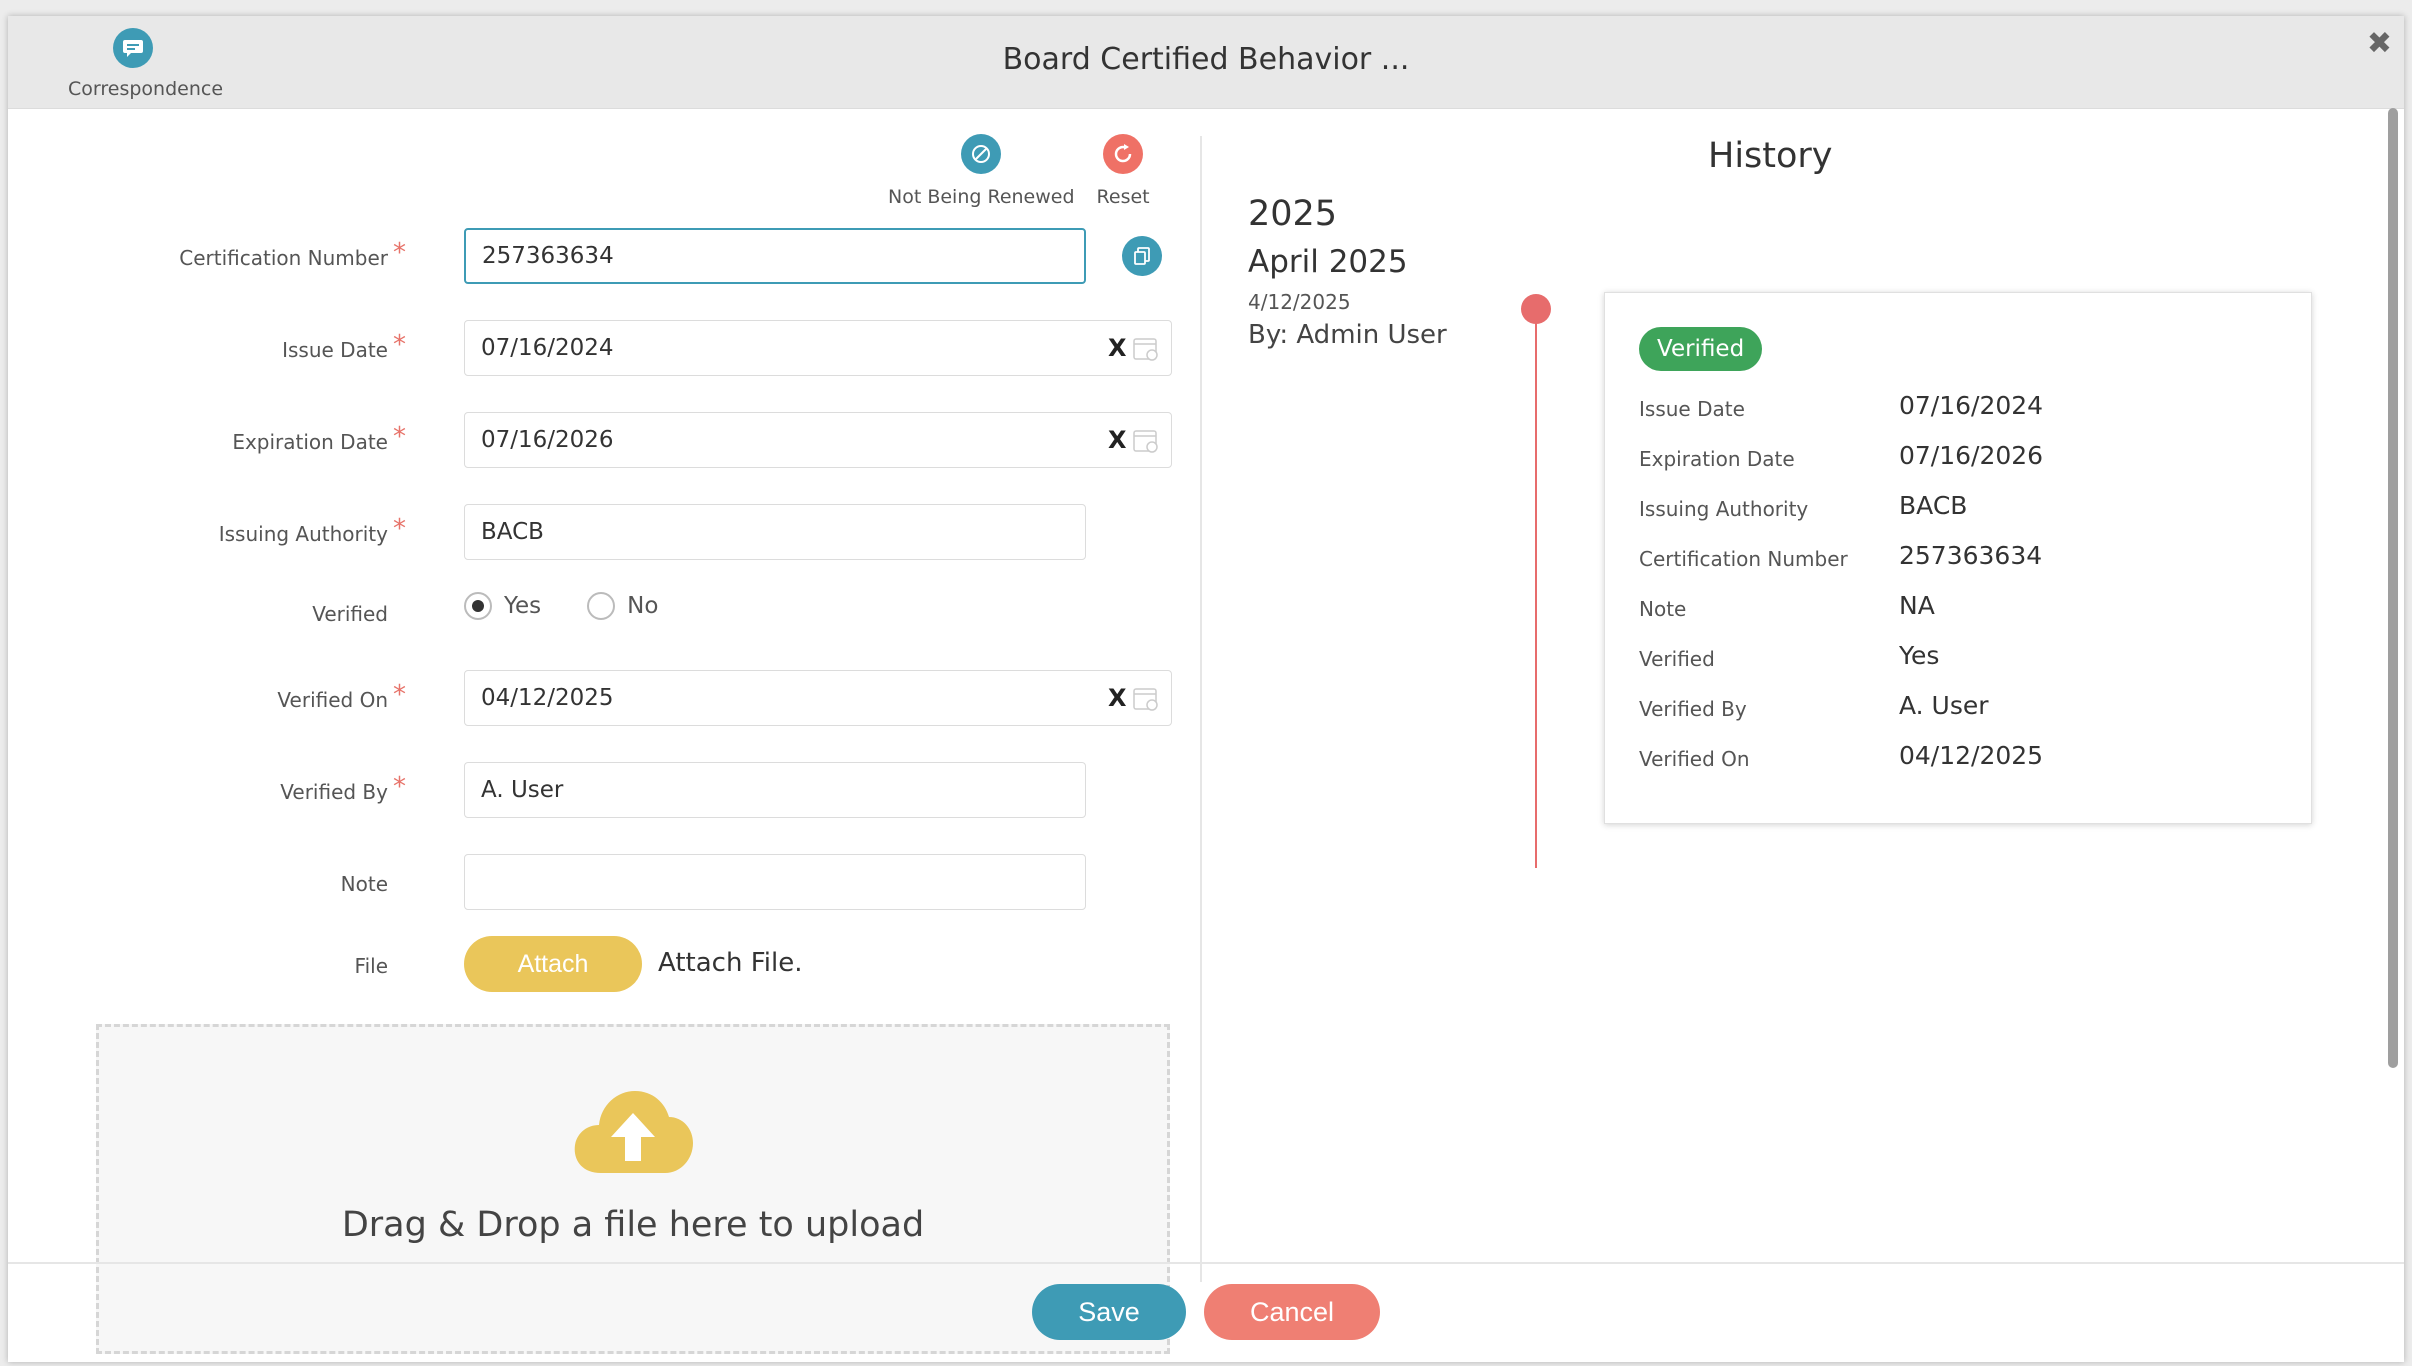  I want to click on attach-button: Attach, so click(553, 964).